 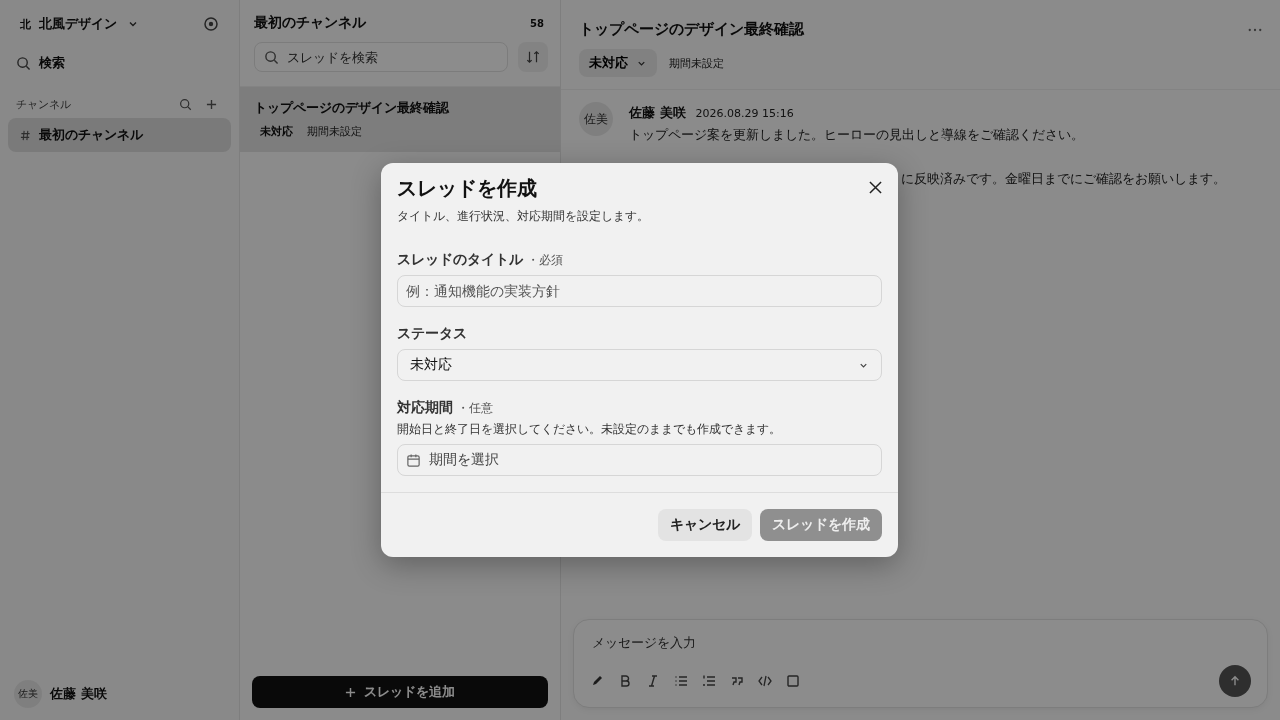 What do you see at coordinates (765, 681) in the screenshot?
I see `code-icon` at bounding box center [765, 681].